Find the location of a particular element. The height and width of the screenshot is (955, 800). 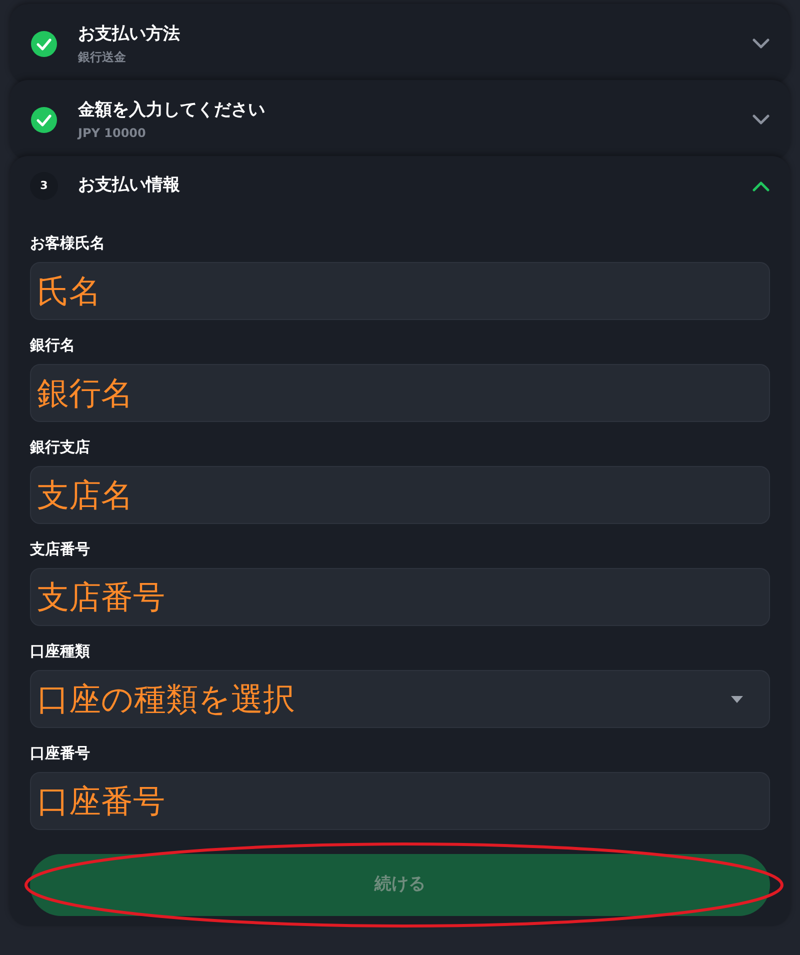

field-value: 口座番号 is located at coordinates (101, 801).